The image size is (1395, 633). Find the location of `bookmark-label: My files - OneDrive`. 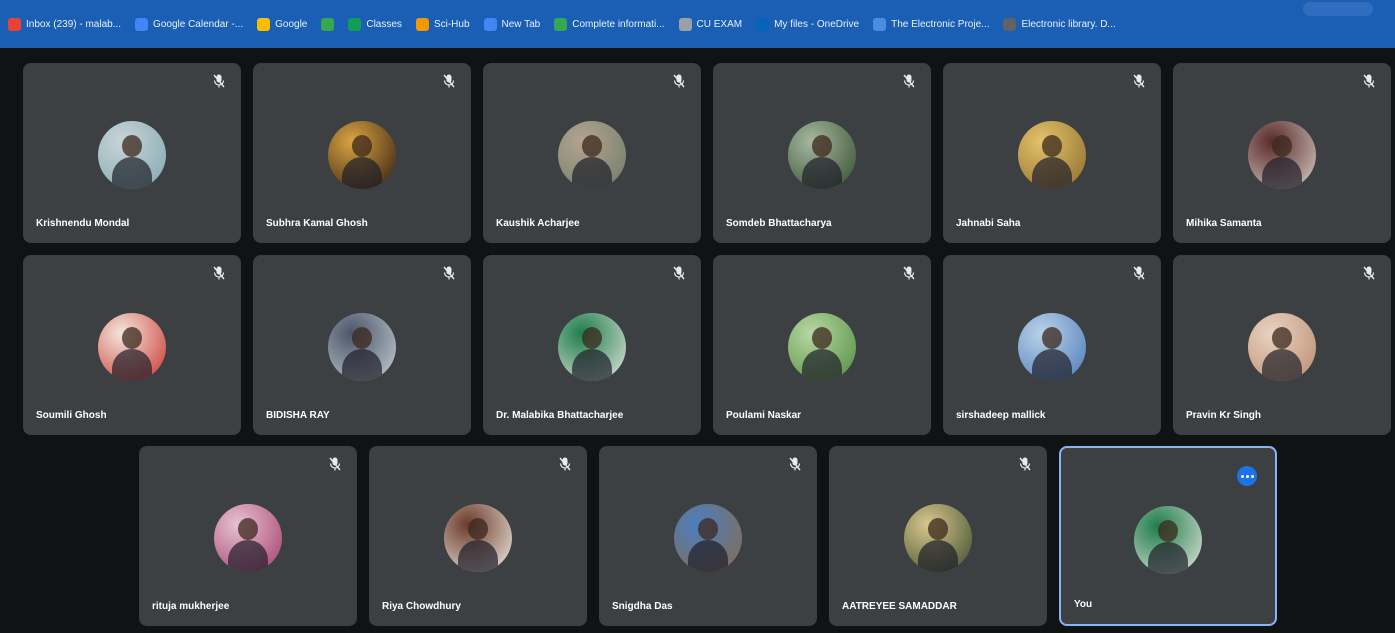

bookmark-label: My files - OneDrive is located at coordinates (817, 24).